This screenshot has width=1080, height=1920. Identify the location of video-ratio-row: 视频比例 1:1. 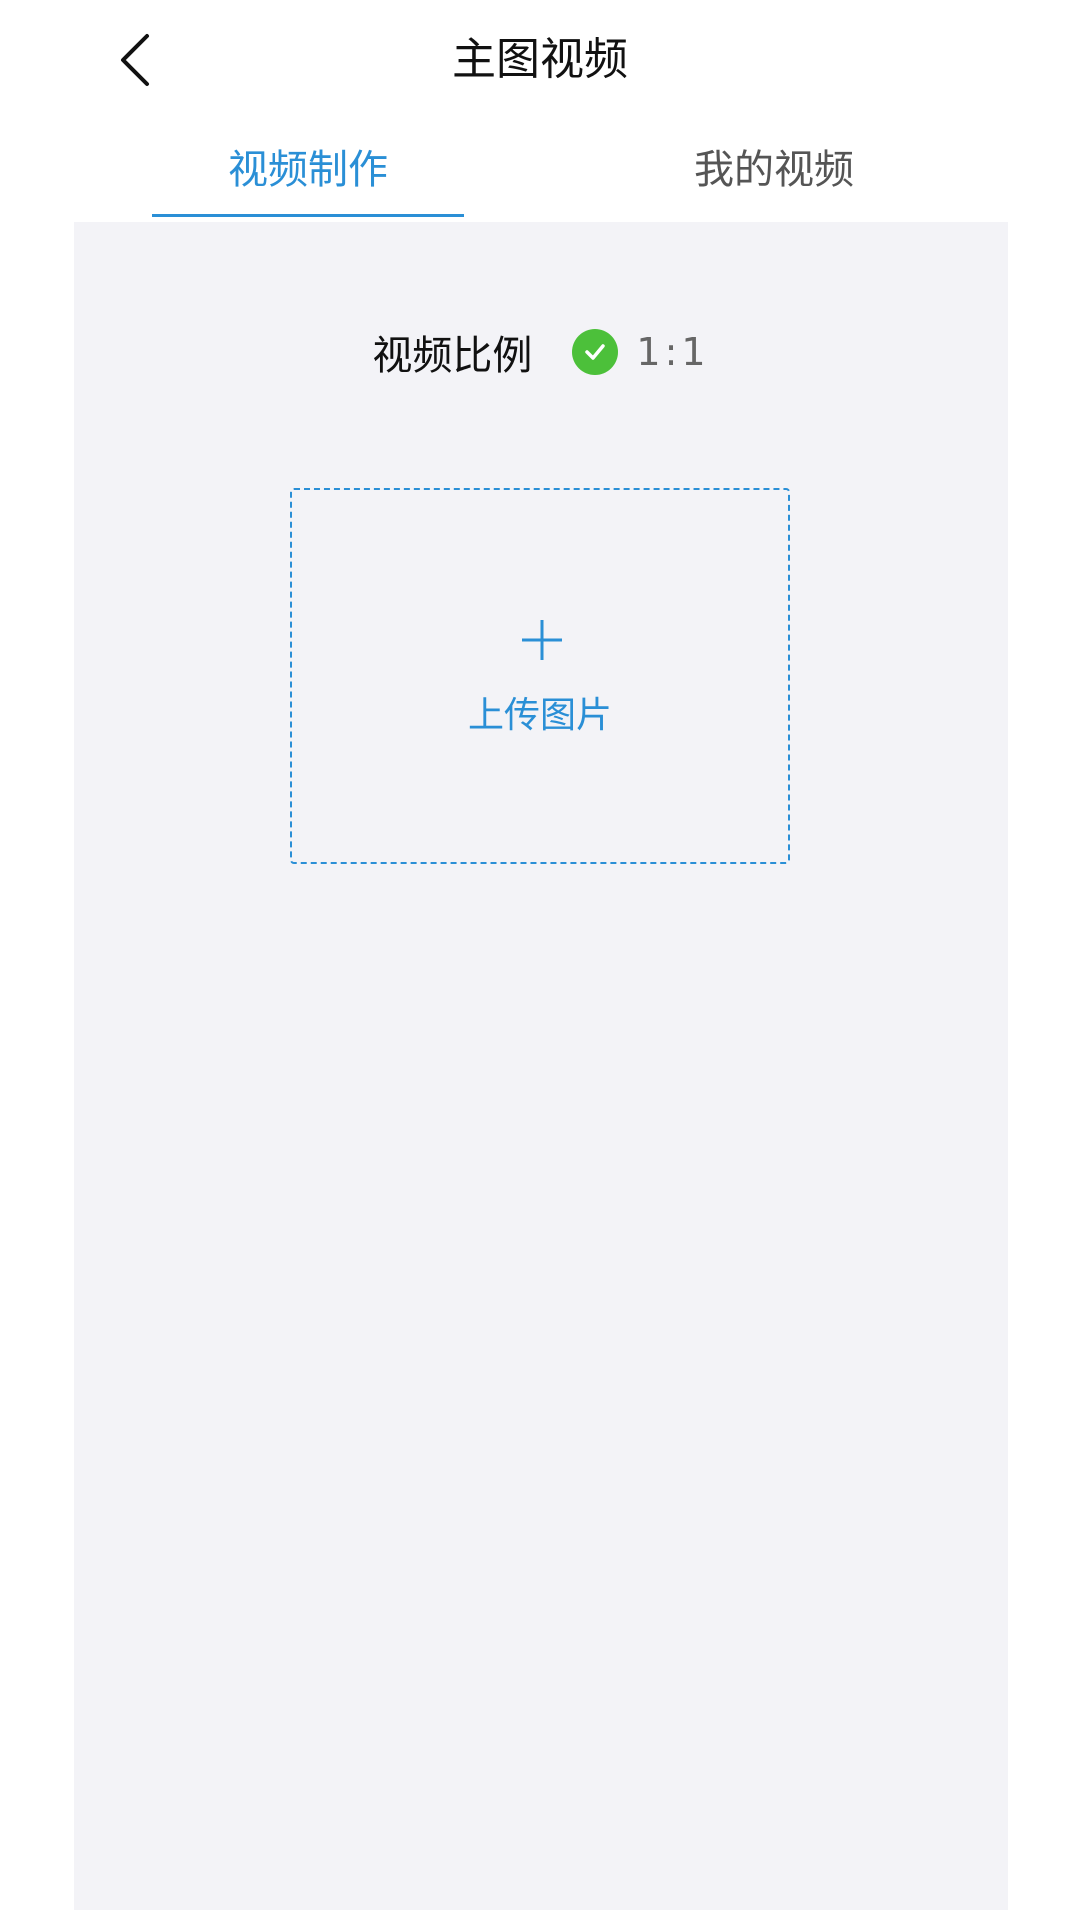
(541, 352).